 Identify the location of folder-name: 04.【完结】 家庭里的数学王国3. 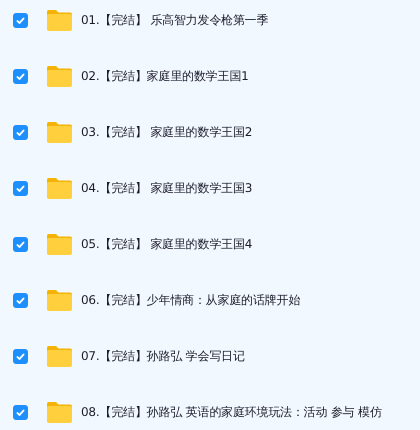
(166, 188).